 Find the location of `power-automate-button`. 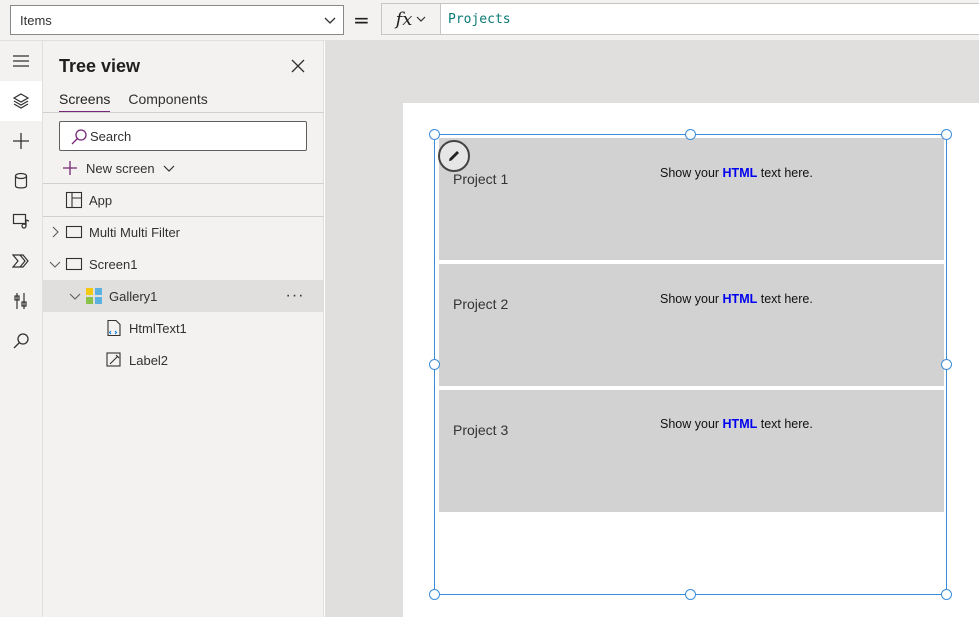

power-automate-button is located at coordinates (21, 261).